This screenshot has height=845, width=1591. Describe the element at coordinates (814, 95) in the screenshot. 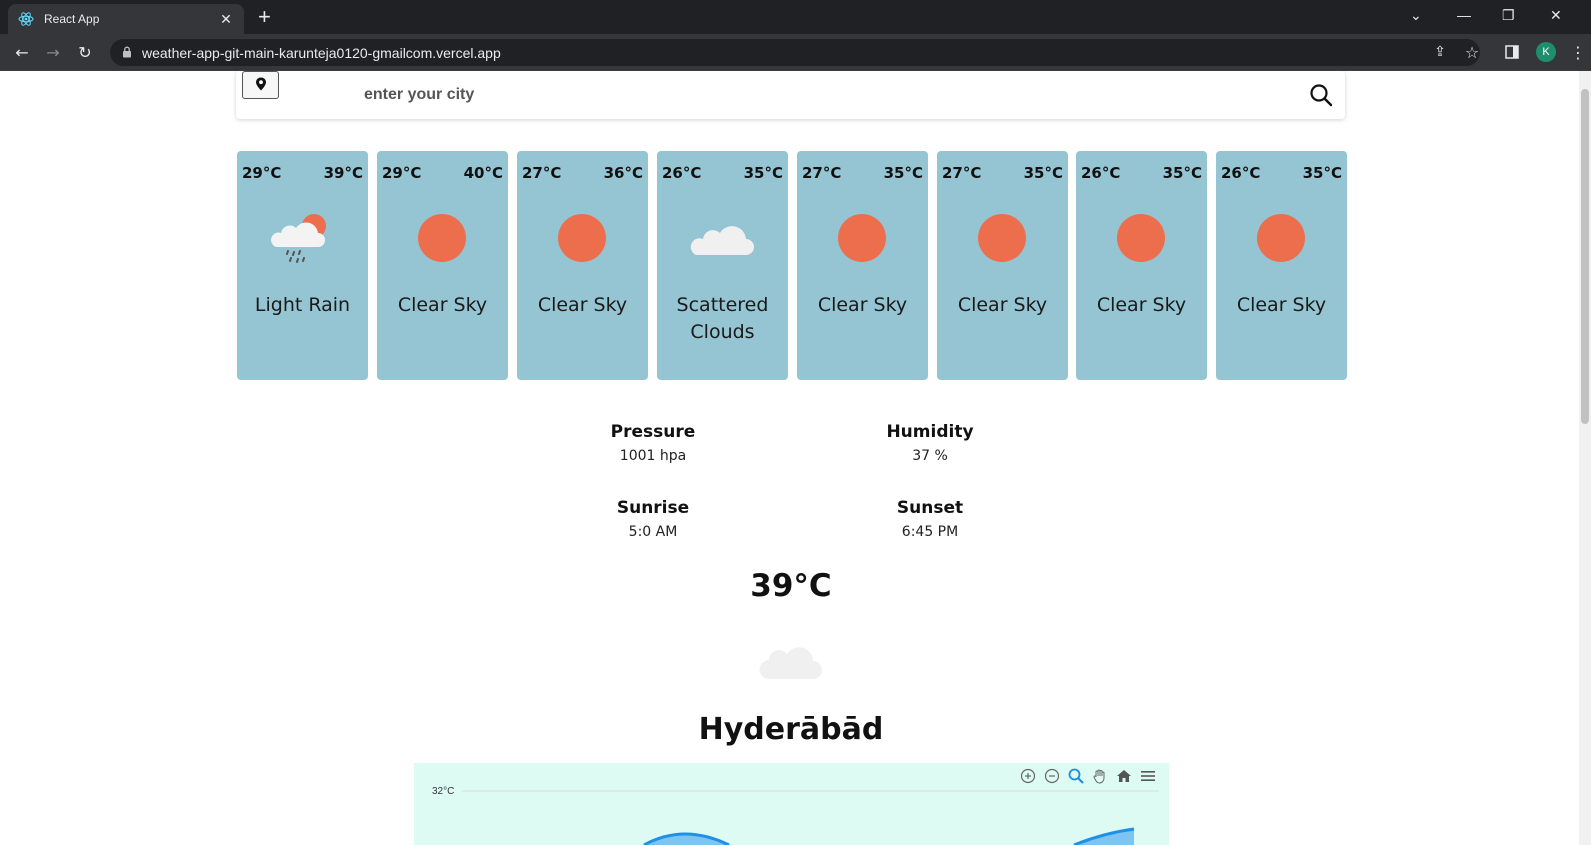

I see `city-search-input` at that location.